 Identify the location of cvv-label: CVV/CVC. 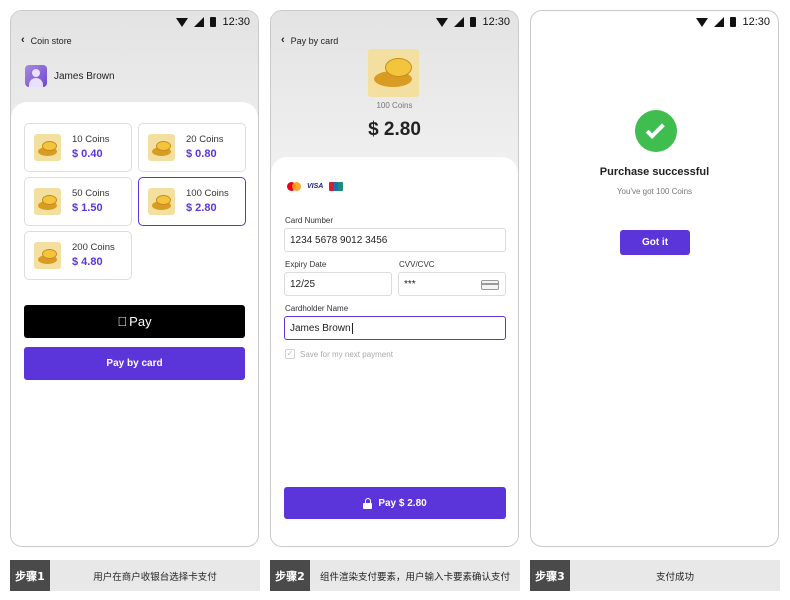
(417, 264).